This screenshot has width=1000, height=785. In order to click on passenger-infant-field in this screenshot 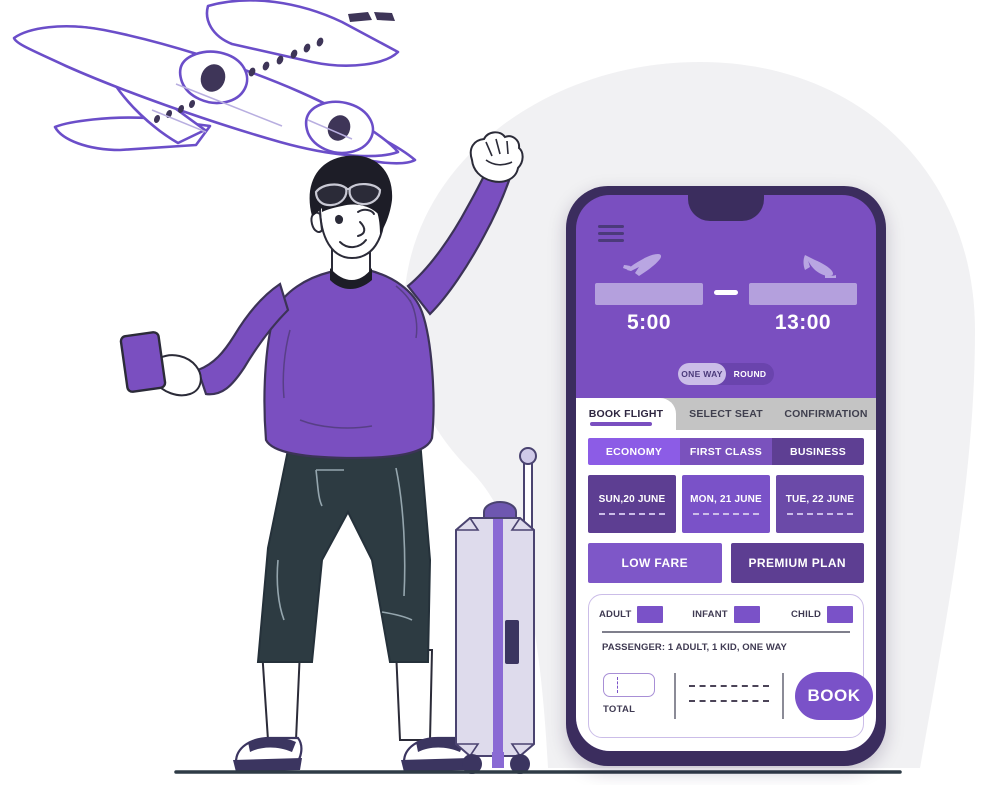, I will do `click(746, 614)`.